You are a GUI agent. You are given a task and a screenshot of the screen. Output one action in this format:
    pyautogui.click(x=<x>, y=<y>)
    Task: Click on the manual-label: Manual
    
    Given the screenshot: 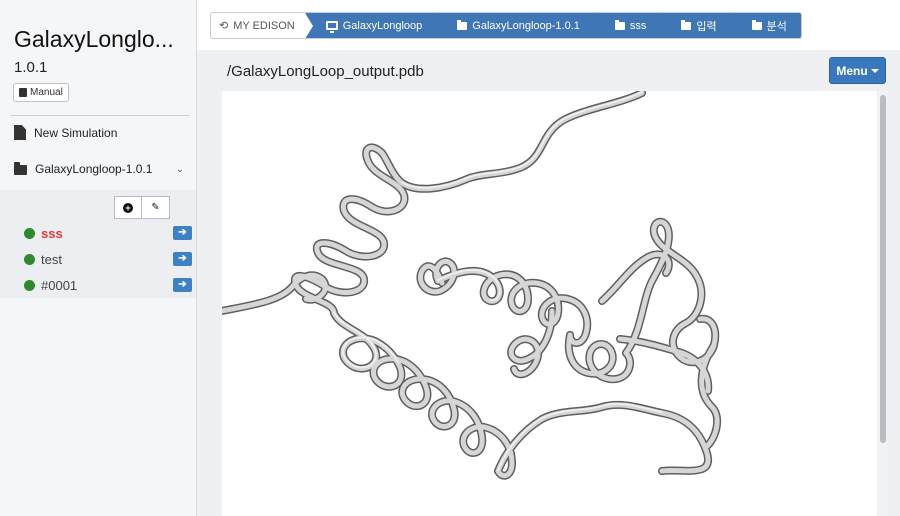 What is the action you would take?
    pyautogui.click(x=46, y=92)
    